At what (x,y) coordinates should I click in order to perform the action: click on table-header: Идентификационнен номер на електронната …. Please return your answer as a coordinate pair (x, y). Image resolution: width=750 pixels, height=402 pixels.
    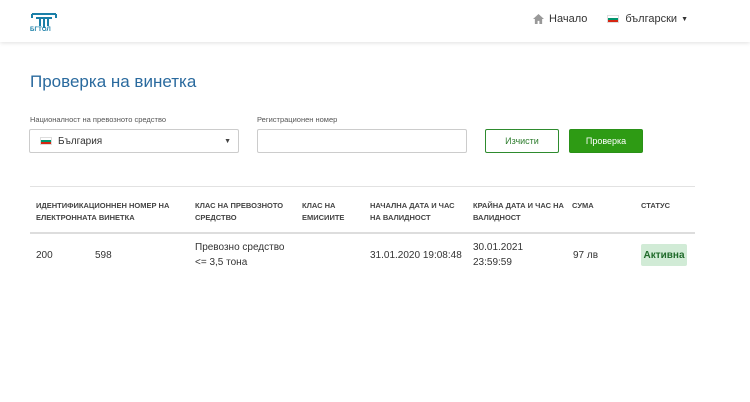
    Looking at the image, I should click on (362, 210).